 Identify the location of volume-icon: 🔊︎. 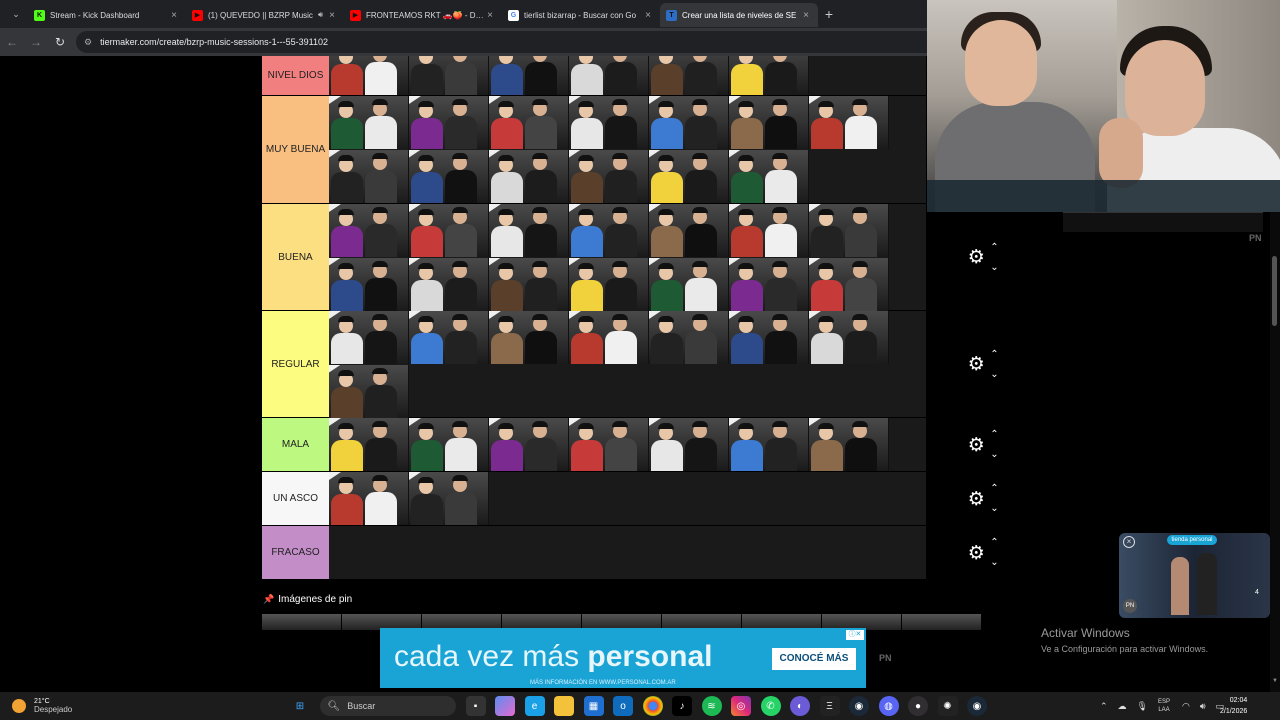
(1203, 706).